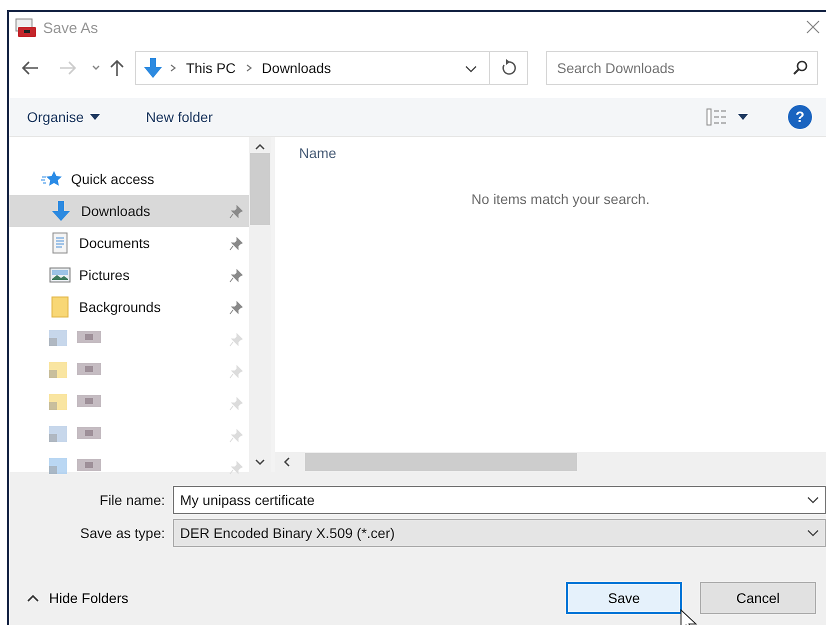 This screenshot has width=826, height=625. Describe the element at coordinates (211, 68) in the screenshot. I see `breadcrumb: This PC` at that location.